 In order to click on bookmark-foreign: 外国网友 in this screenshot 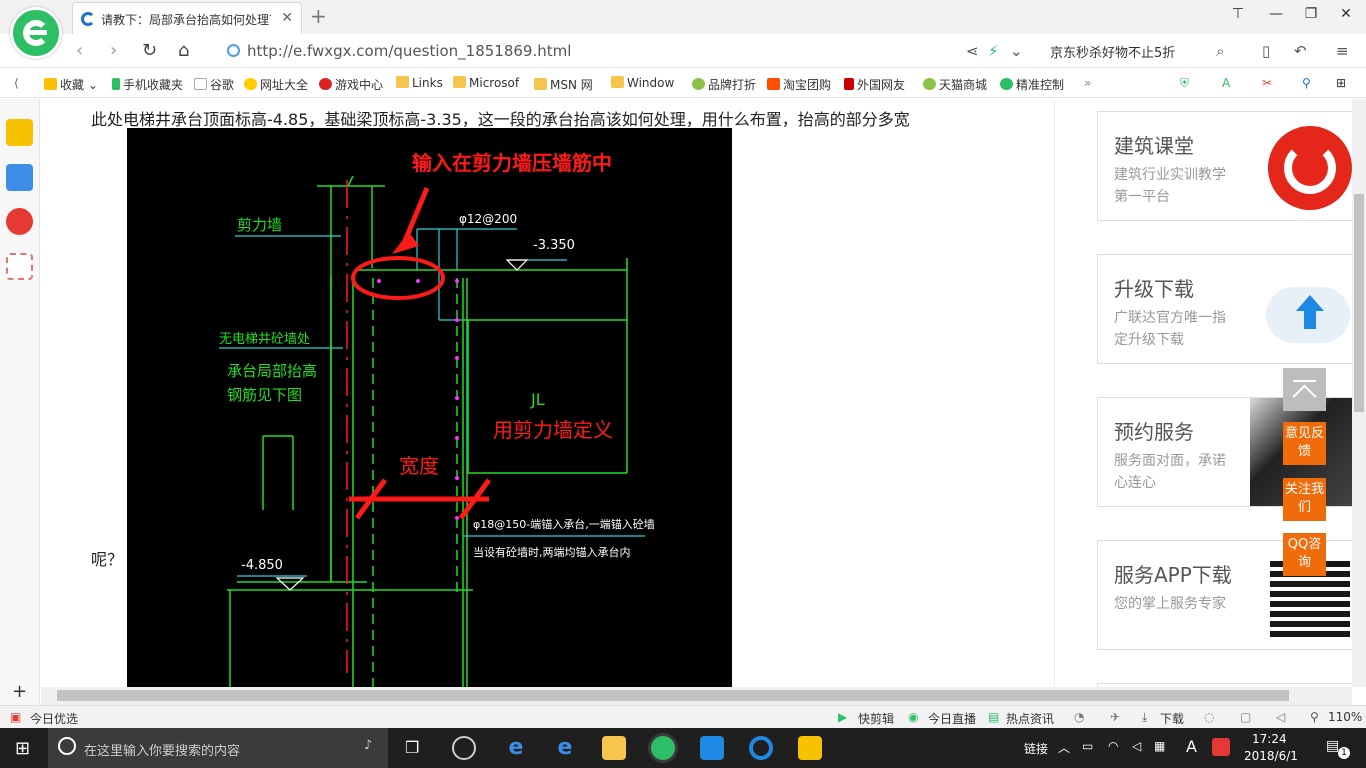, I will do `click(874, 84)`.